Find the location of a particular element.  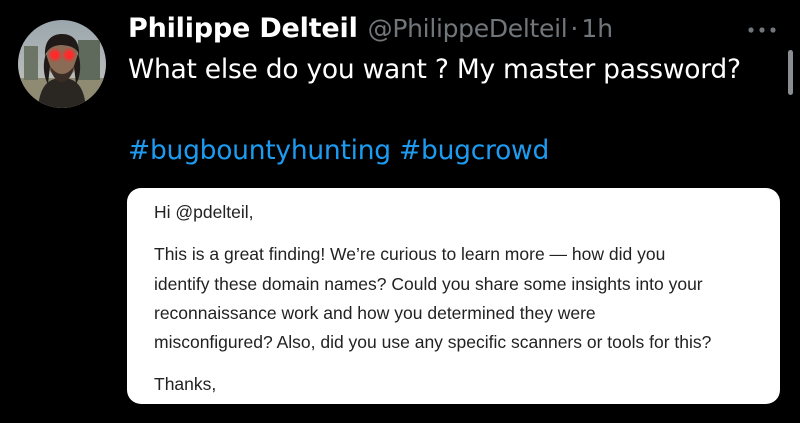

email-greeting: Hi @pdelteil, is located at coordinates (204, 212).